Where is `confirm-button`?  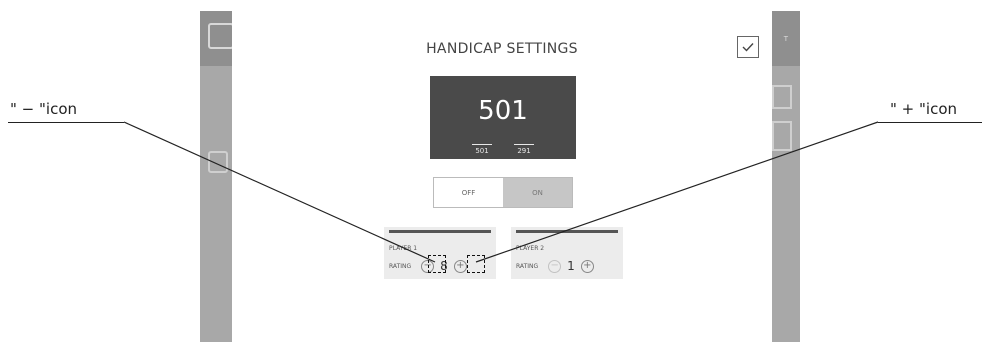 confirm-button is located at coordinates (748, 47).